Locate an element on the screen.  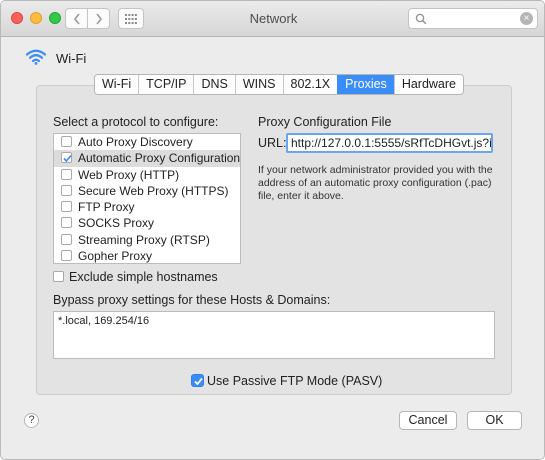
list-item: Auto Proxy Discovery is located at coordinates (147, 142).